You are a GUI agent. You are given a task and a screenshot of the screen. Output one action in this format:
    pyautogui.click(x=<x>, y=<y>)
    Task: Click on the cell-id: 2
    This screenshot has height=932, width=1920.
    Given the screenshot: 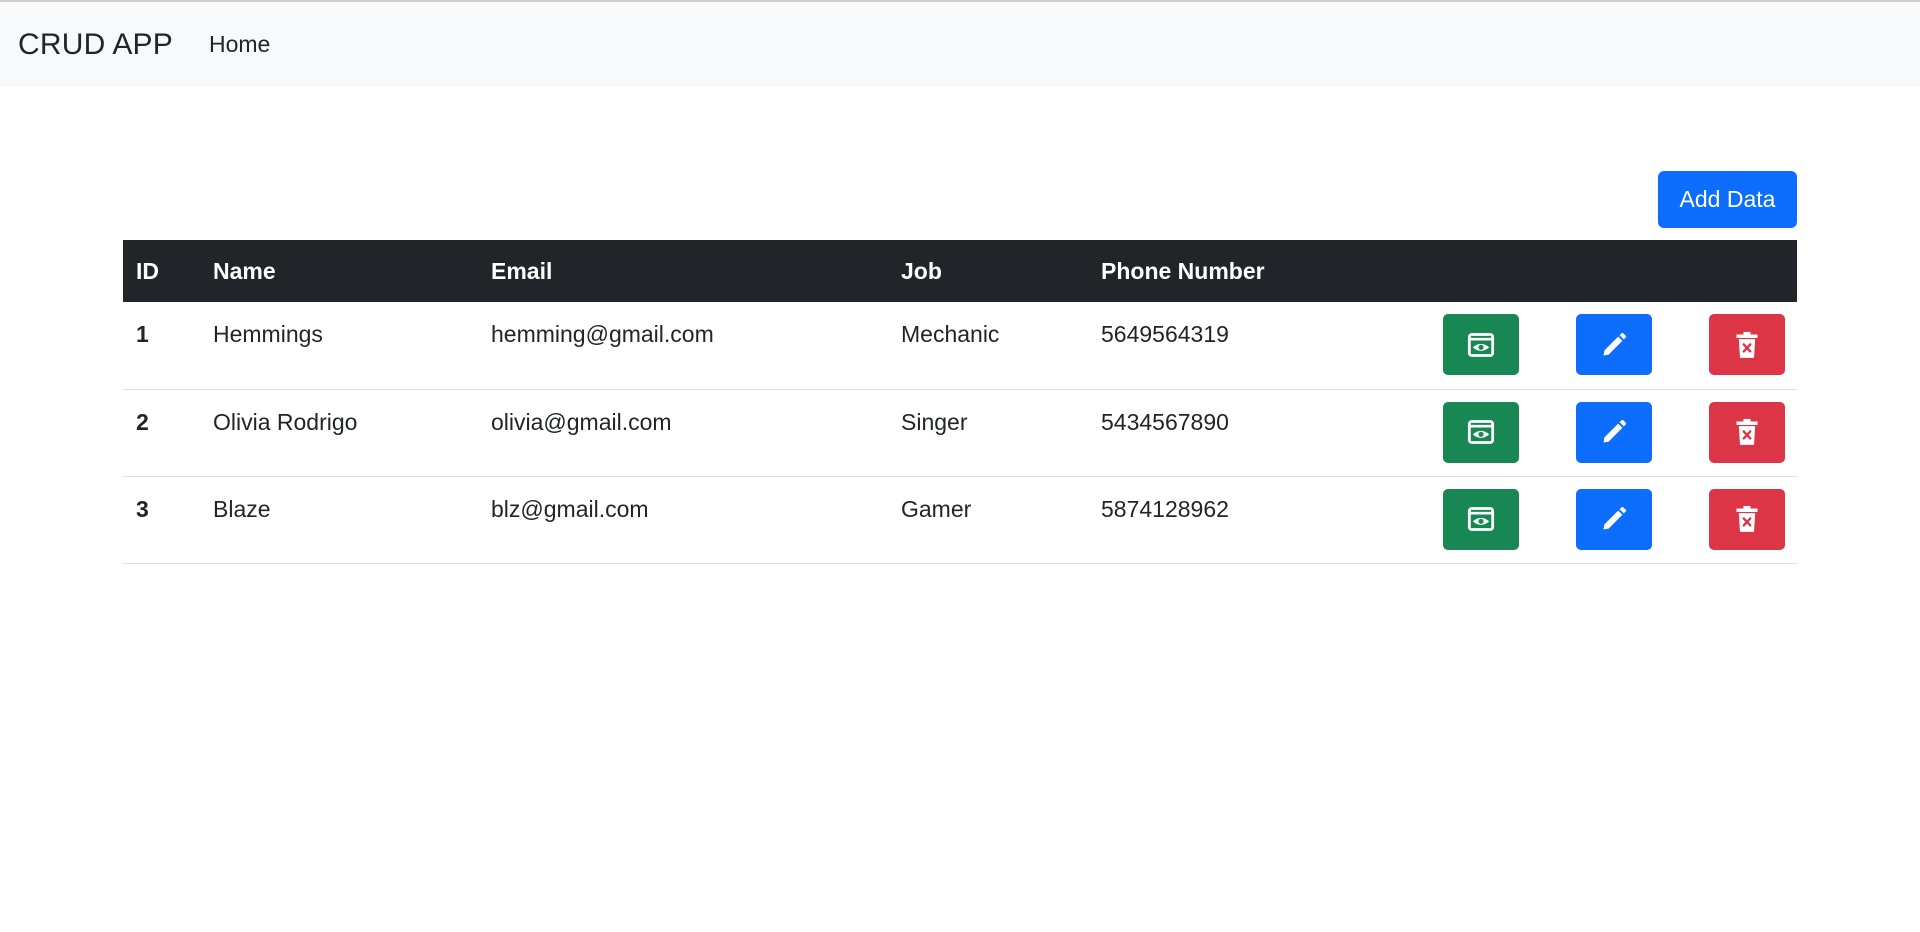 What is the action you would take?
    pyautogui.click(x=142, y=421)
    